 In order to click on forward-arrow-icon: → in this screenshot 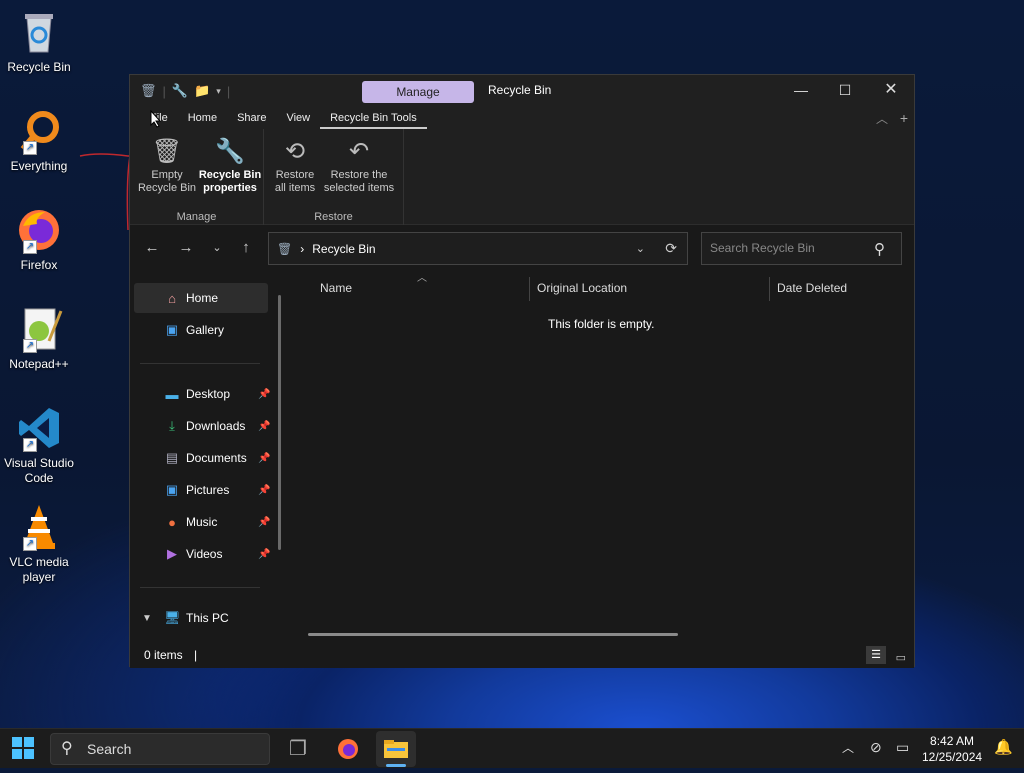, I will do `click(186, 248)`.